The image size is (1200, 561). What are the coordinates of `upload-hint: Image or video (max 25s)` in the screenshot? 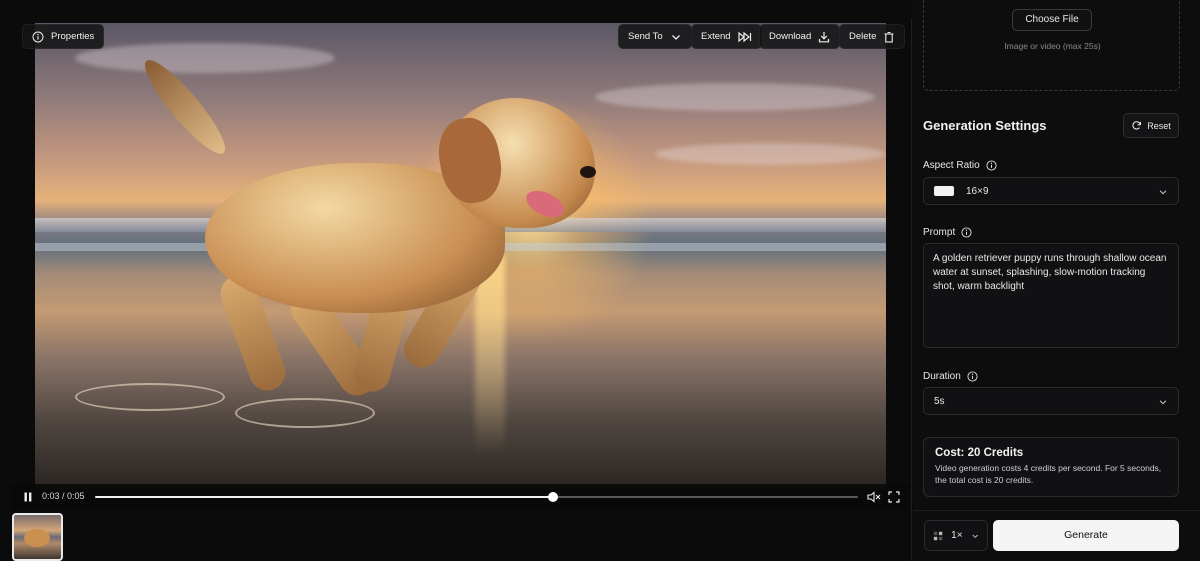 It's located at (1052, 46).